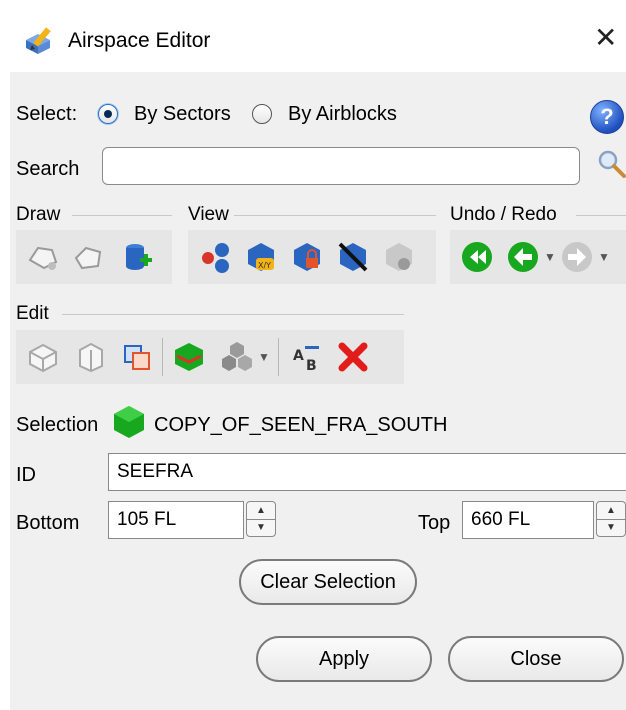  I want to click on view-group-divider, so click(335, 215).